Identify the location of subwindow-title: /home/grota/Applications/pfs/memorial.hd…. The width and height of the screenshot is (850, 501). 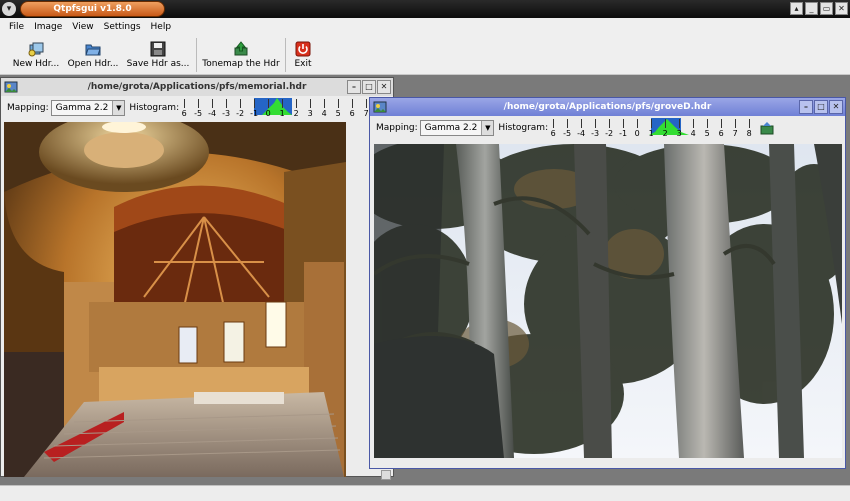
(197, 87).